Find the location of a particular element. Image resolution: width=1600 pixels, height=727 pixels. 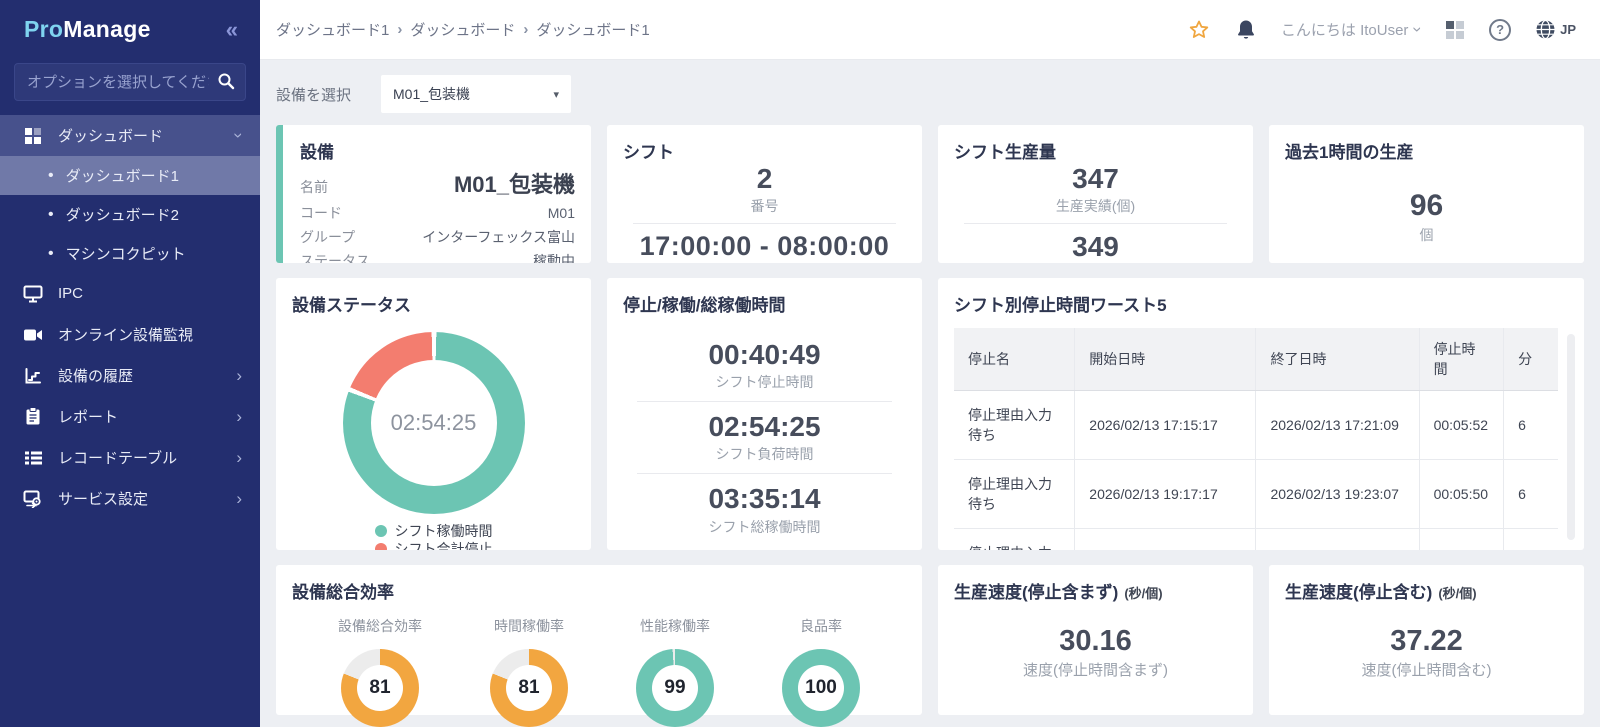

speed-excl-value: 30.16 is located at coordinates (1095, 641).